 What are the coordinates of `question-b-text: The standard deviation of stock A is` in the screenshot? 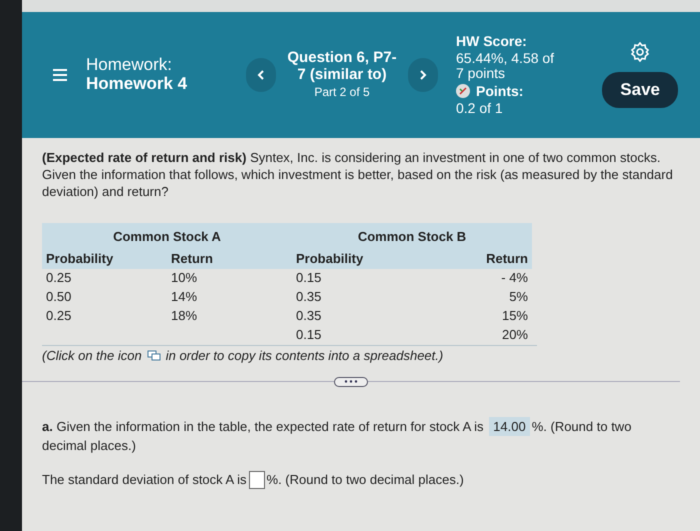 It's located at (144, 479).